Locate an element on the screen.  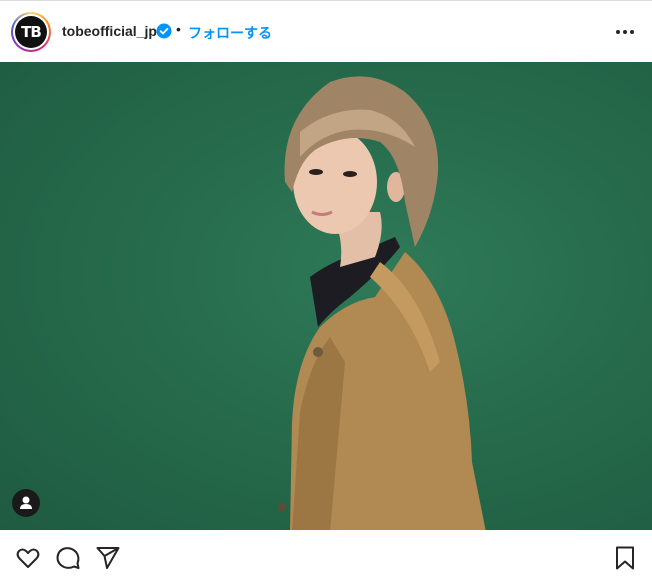
avatar-logo: TB is located at coordinates (31, 32).